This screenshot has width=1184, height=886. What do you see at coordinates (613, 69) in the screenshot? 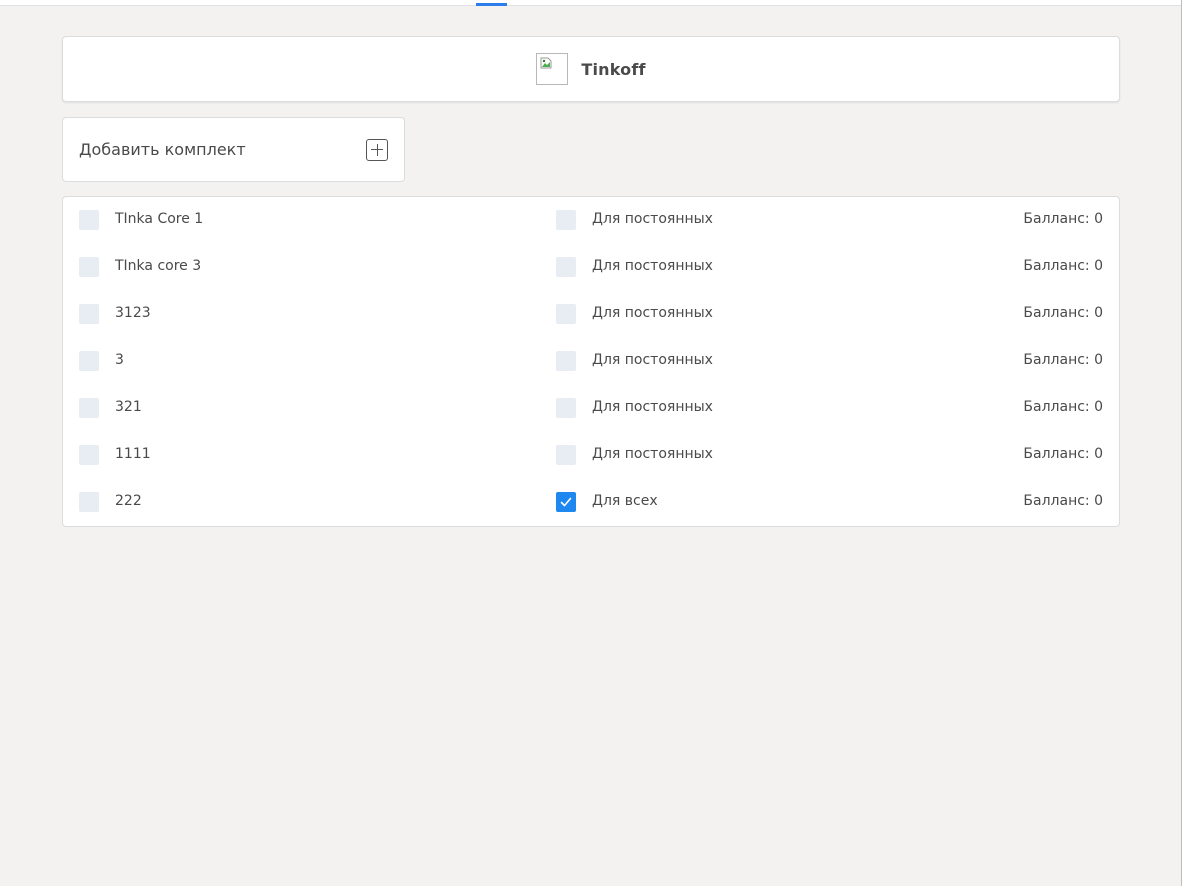
I see `bank-name: Tinkoff` at bounding box center [613, 69].